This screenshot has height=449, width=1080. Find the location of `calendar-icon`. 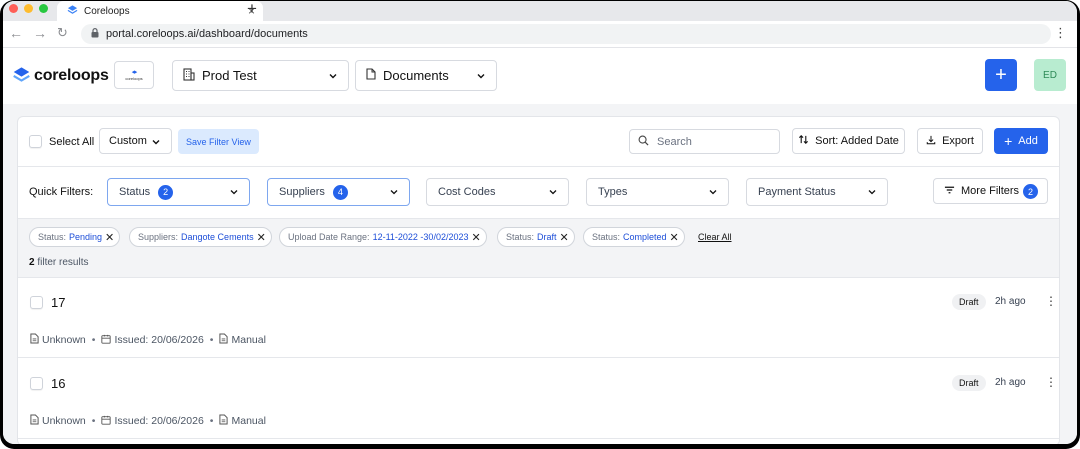

calendar-icon is located at coordinates (107, 421).